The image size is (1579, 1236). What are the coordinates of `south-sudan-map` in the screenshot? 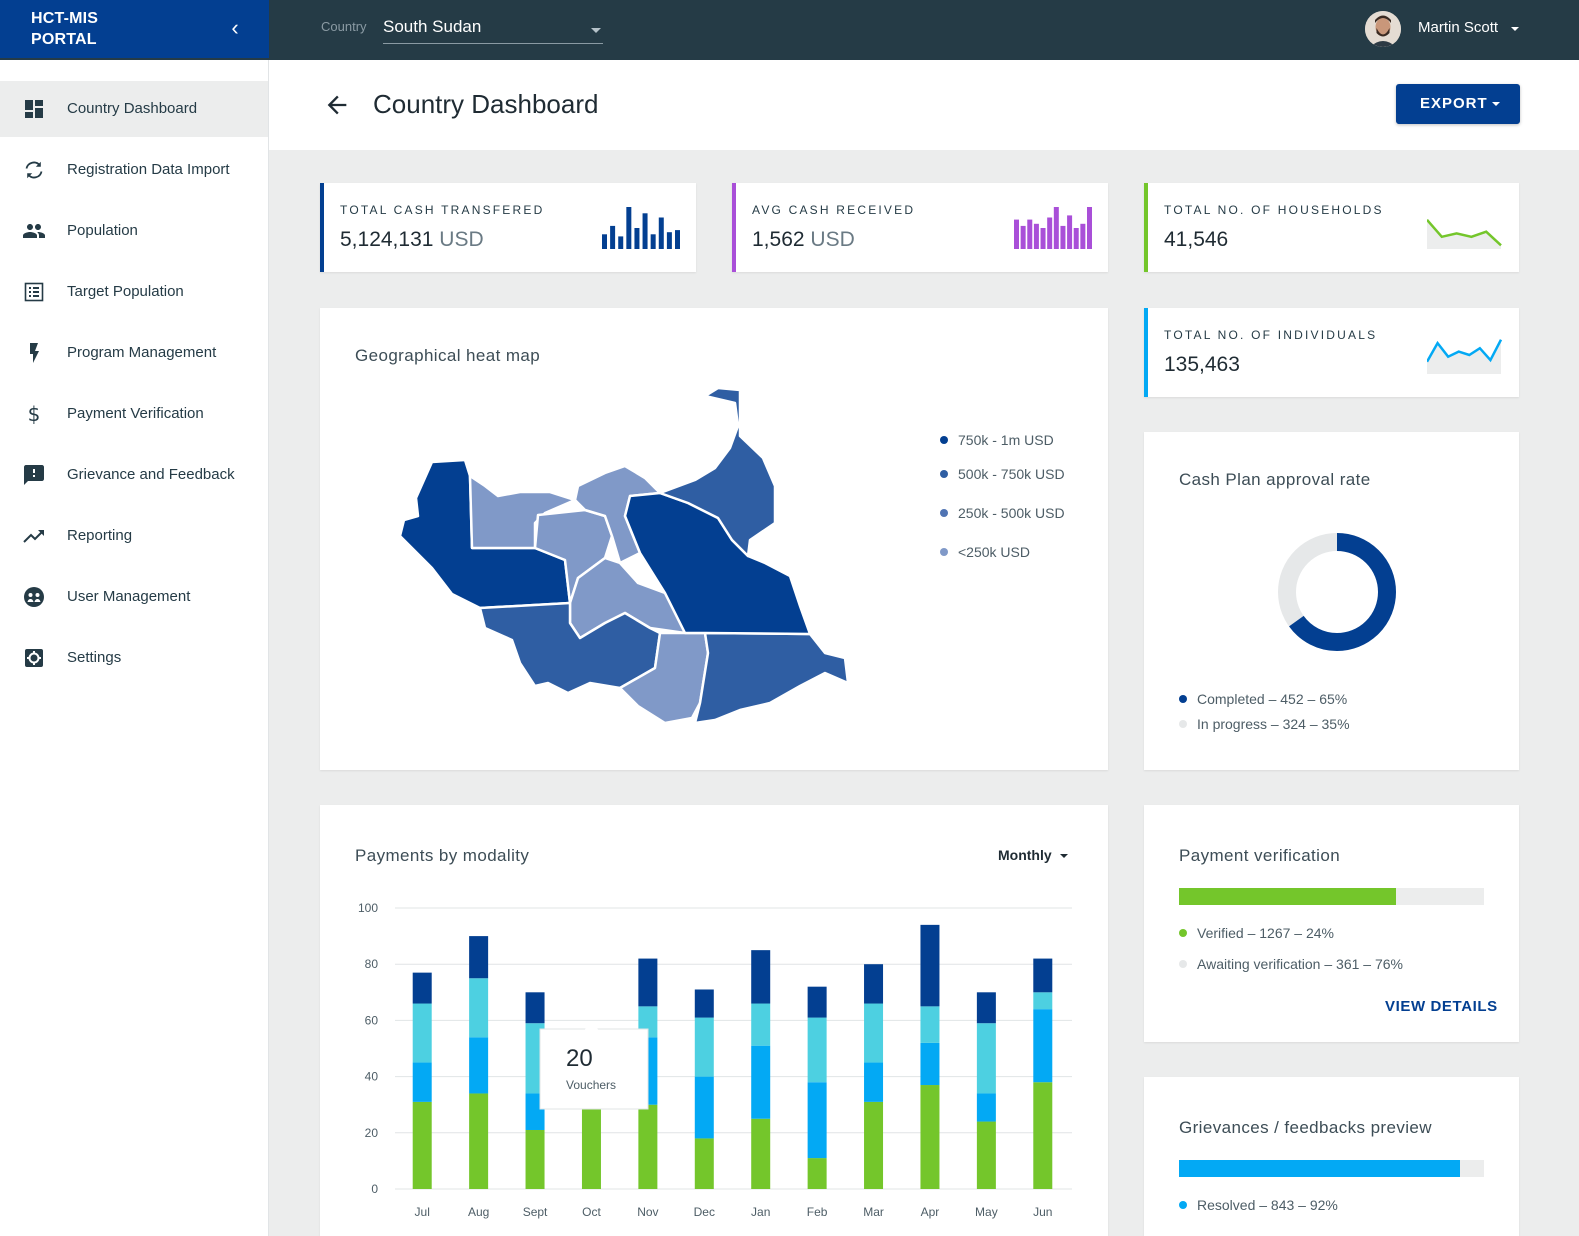 It's located at (624, 555).